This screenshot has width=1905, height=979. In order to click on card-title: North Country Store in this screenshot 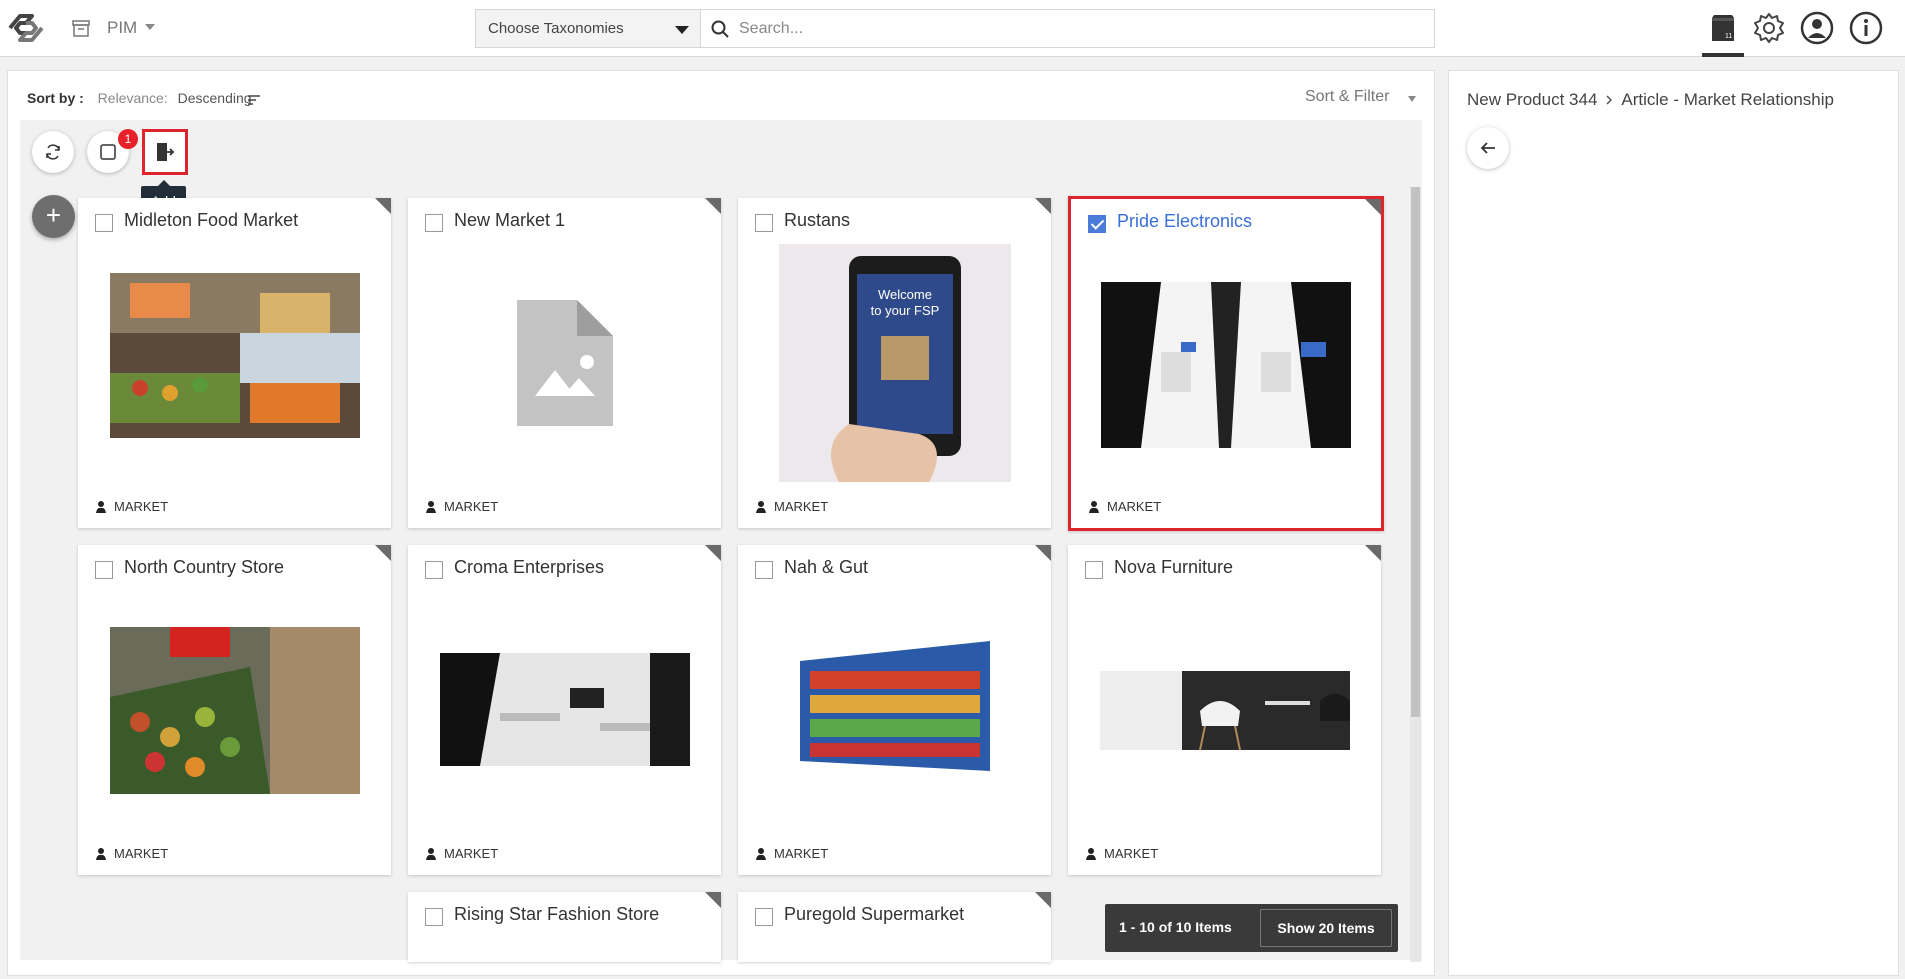, I will do `click(204, 567)`.